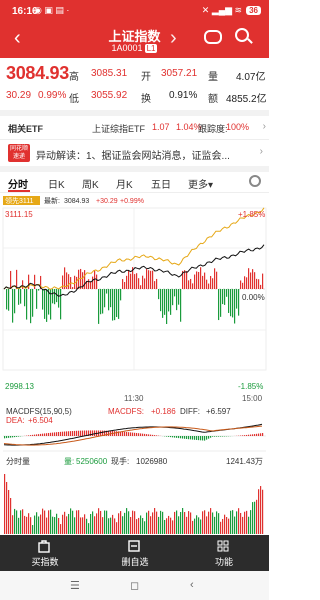 The image size is (320, 600). Describe the element at coordinates (146, 77) in the screenshot. I see `open-label: 开` at that location.